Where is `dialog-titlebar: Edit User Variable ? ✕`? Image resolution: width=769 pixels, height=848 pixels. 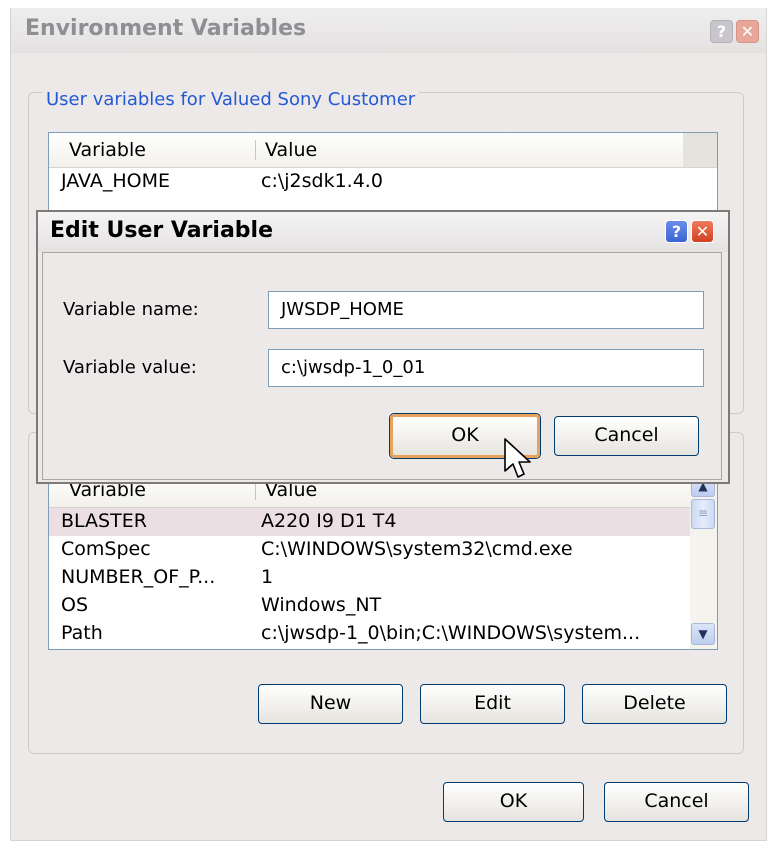
dialog-titlebar: Edit User Variable ? ✕ is located at coordinates (383, 232).